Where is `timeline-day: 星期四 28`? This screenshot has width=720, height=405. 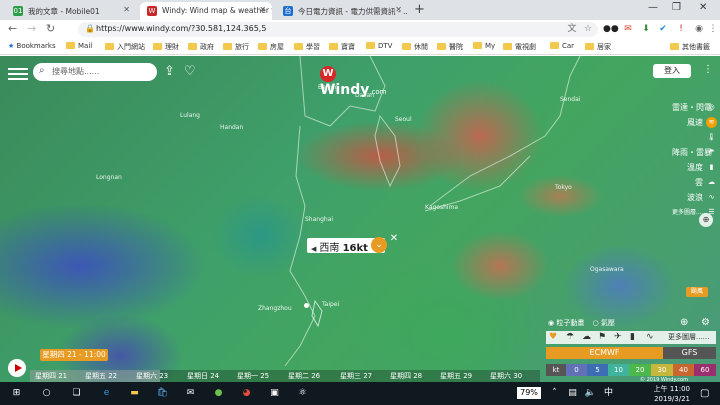
timeline-day: 星期四 28 is located at coordinates (406, 376).